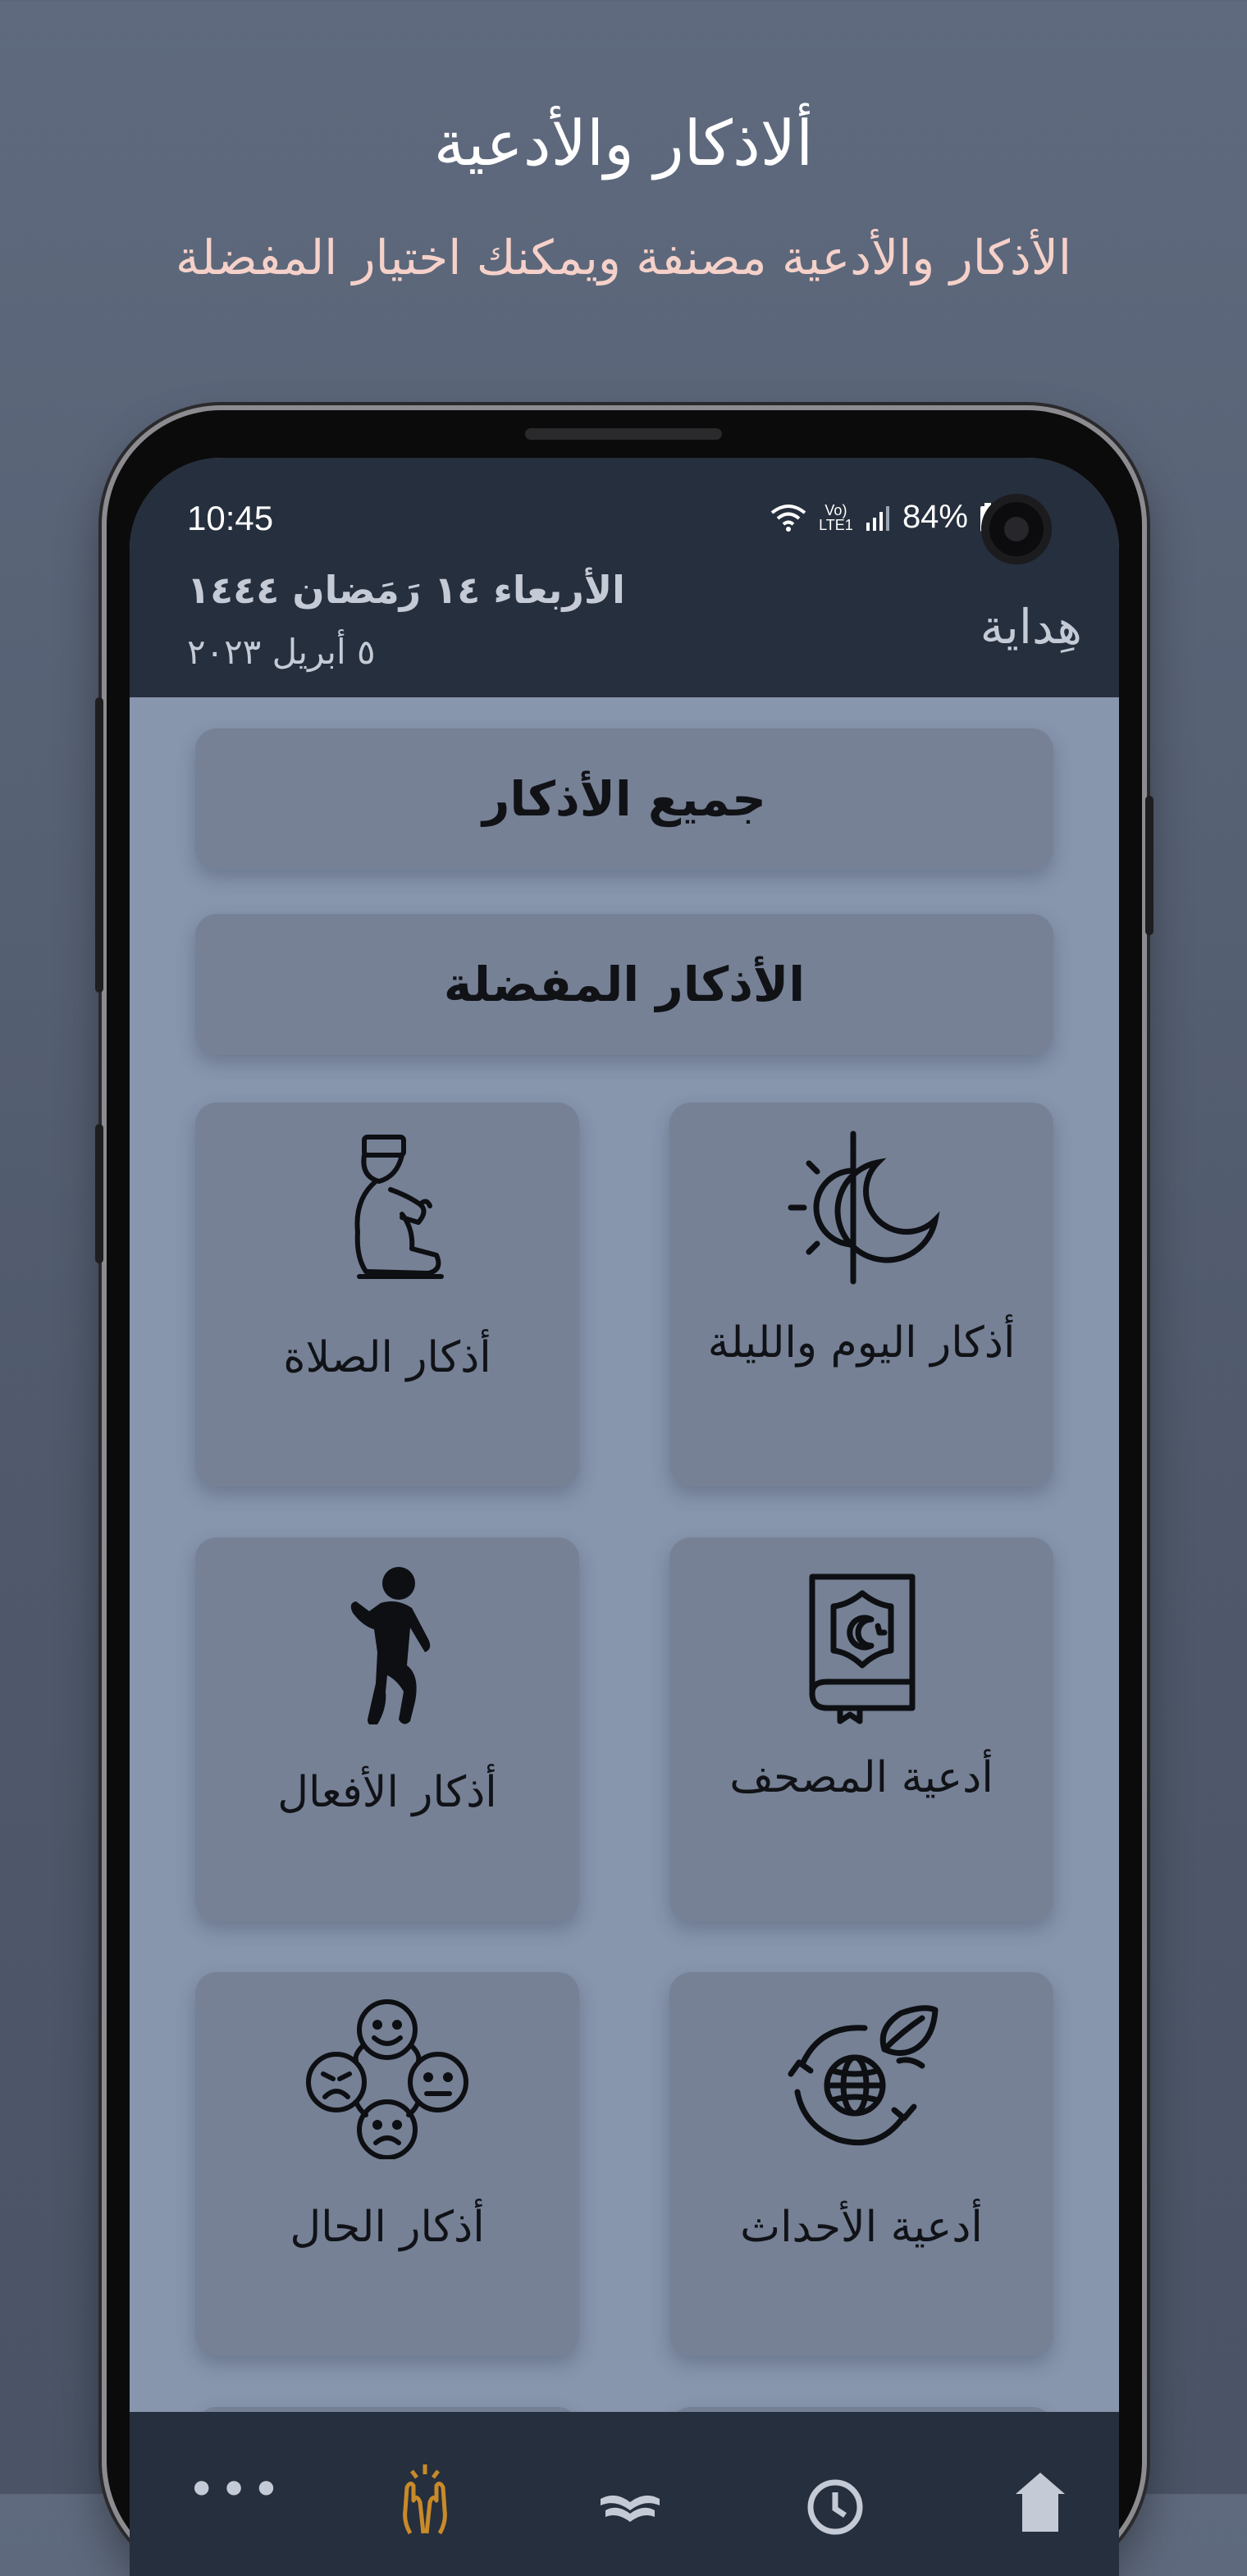 The width and height of the screenshot is (1247, 2576). Describe the element at coordinates (935, 517) in the screenshot. I see `battery-percent: 84%` at that location.